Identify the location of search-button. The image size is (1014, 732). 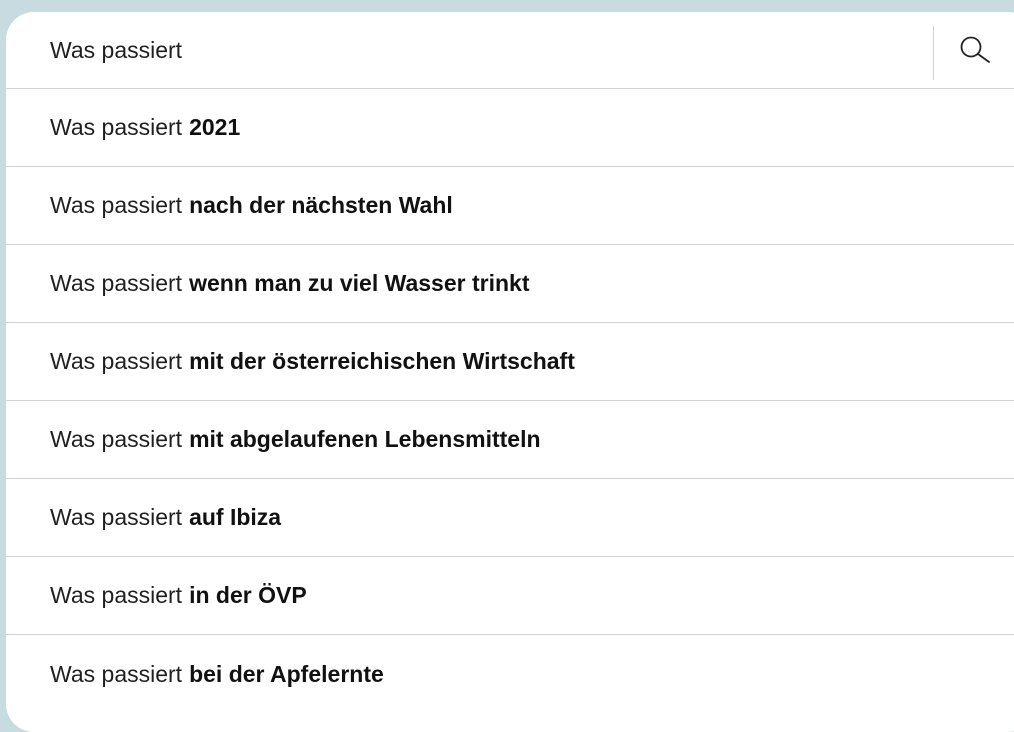
(975, 53).